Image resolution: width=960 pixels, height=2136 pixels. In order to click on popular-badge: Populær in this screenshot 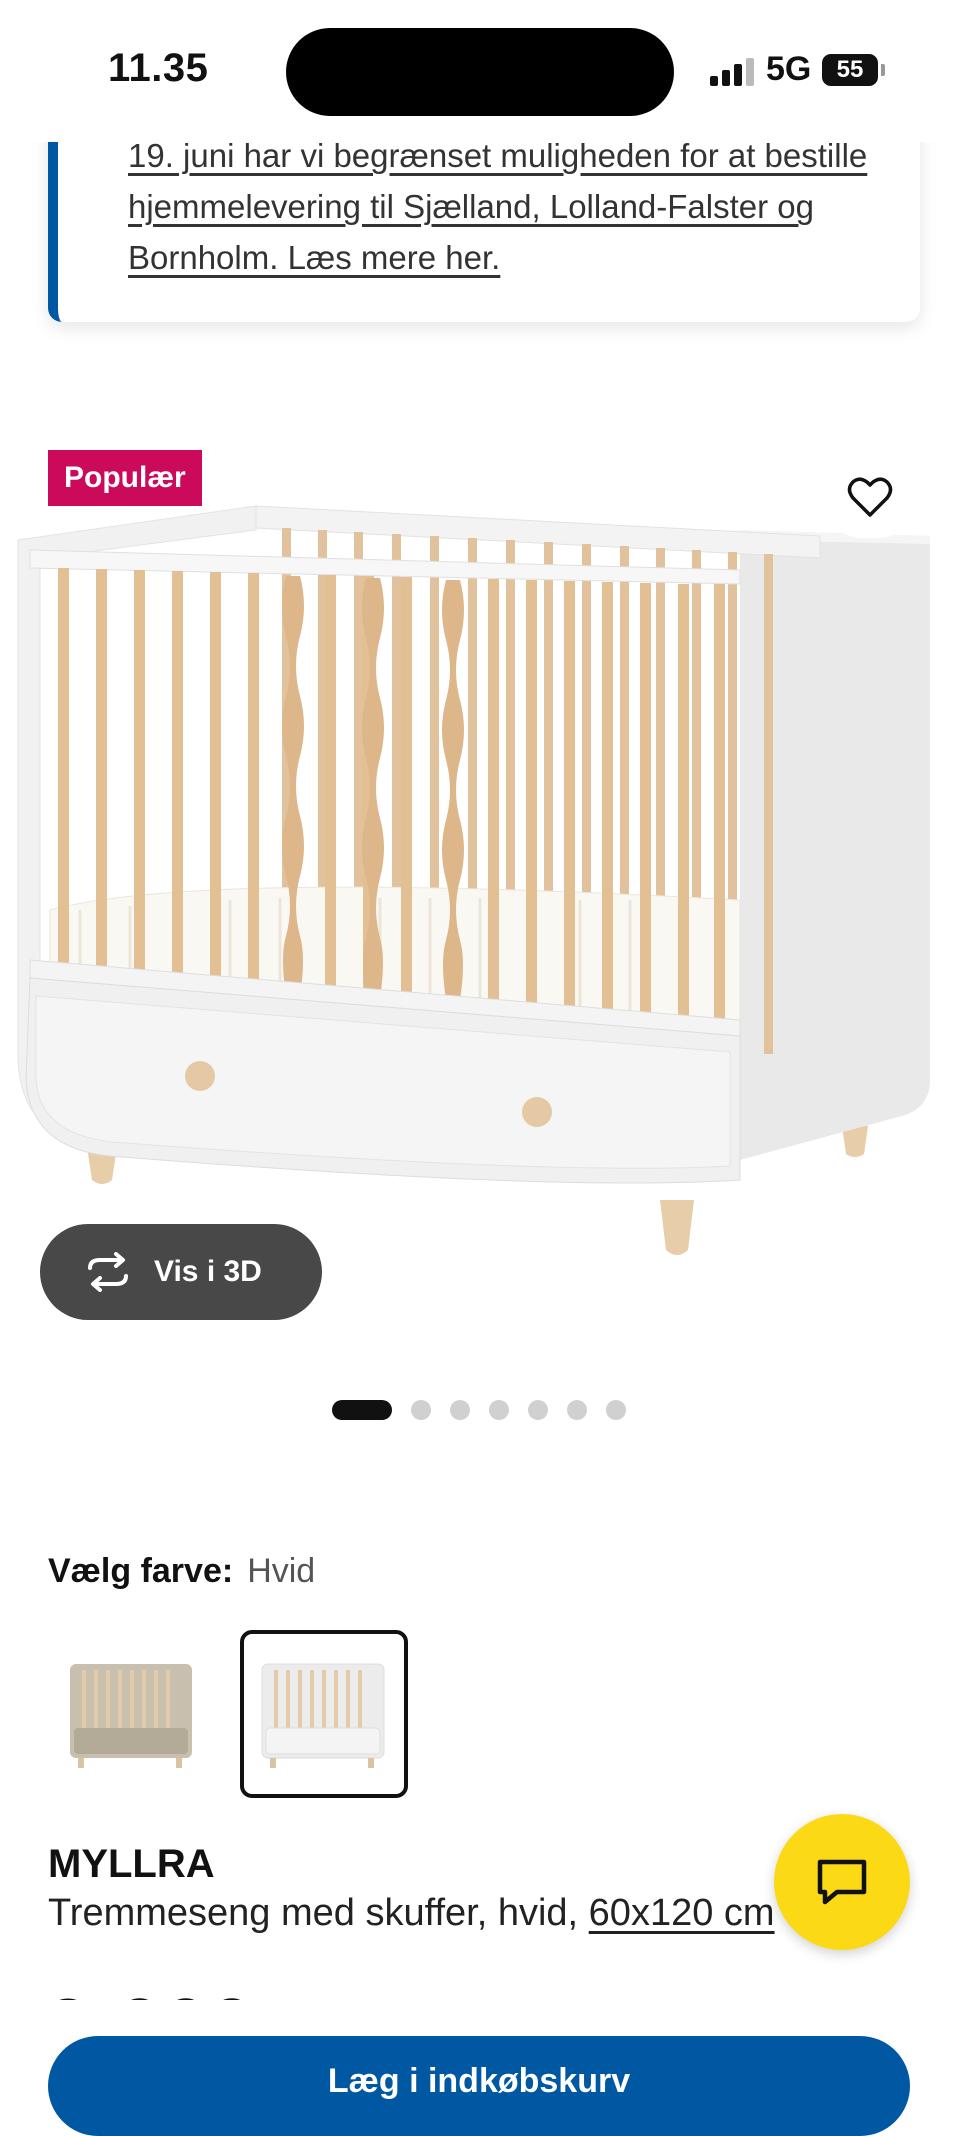, I will do `click(125, 478)`.